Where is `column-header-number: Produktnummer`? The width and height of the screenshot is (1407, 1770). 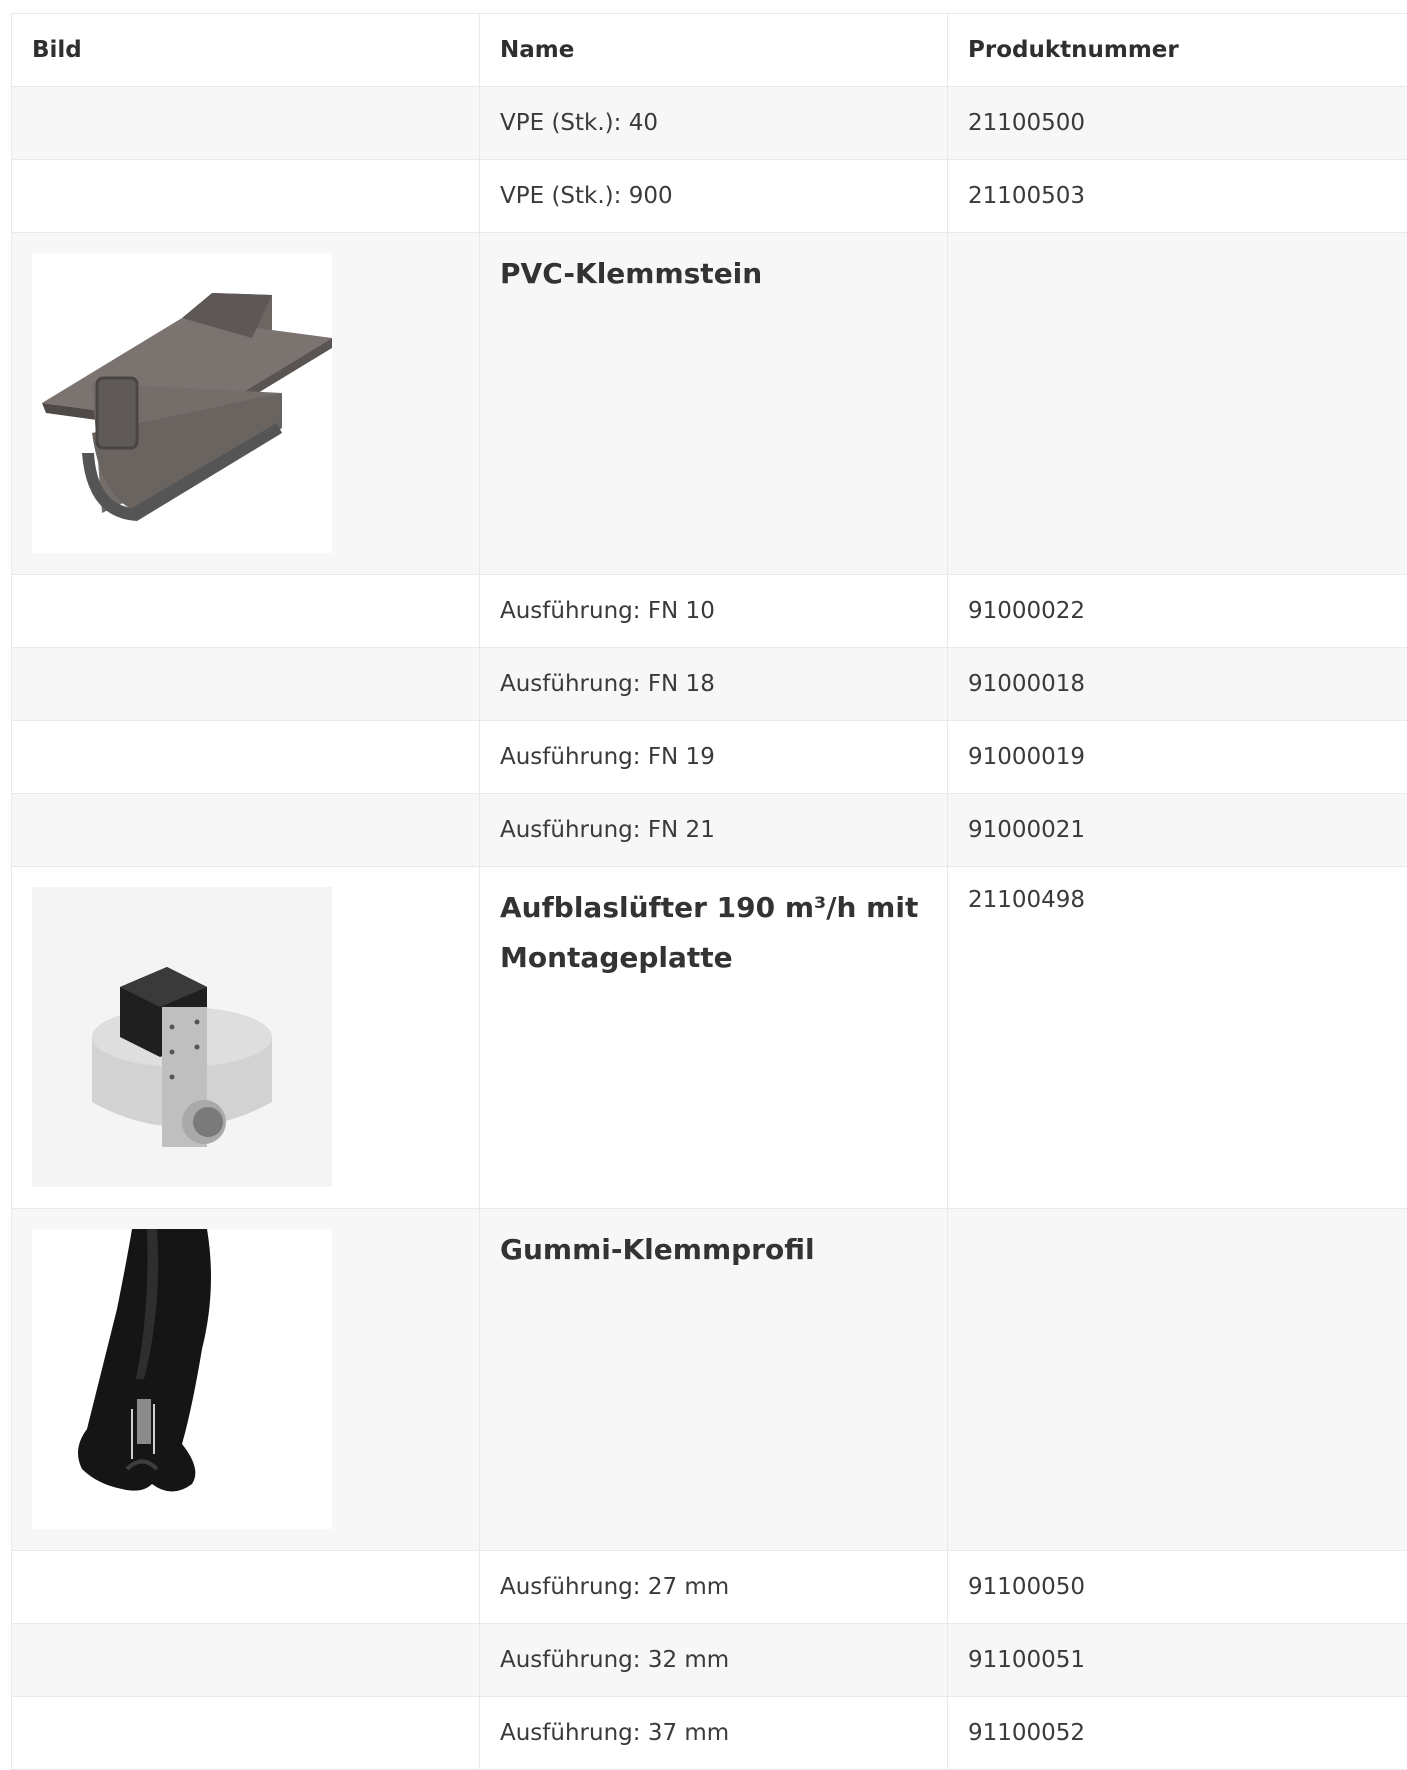 column-header-number: Produktnummer is located at coordinates (1177, 50).